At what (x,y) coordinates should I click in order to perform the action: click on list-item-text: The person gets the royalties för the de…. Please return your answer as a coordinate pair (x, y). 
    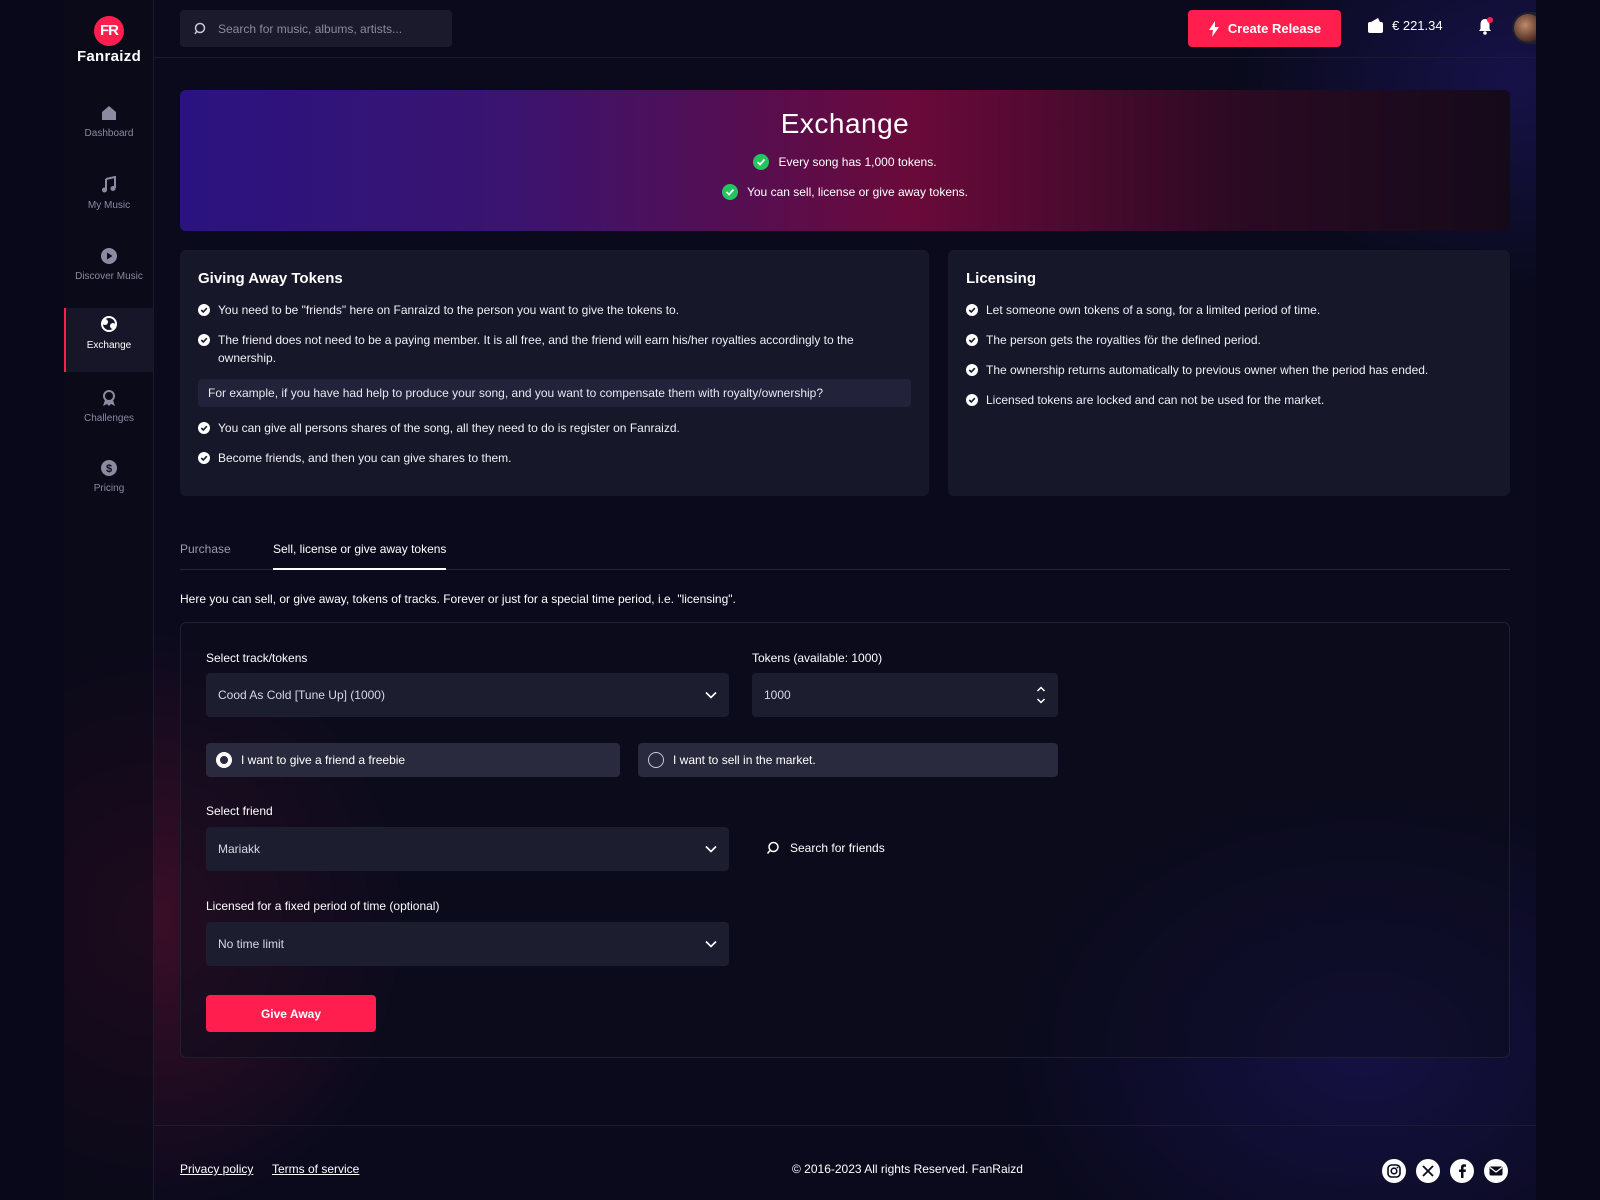
    Looking at the image, I should click on (1123, 340).